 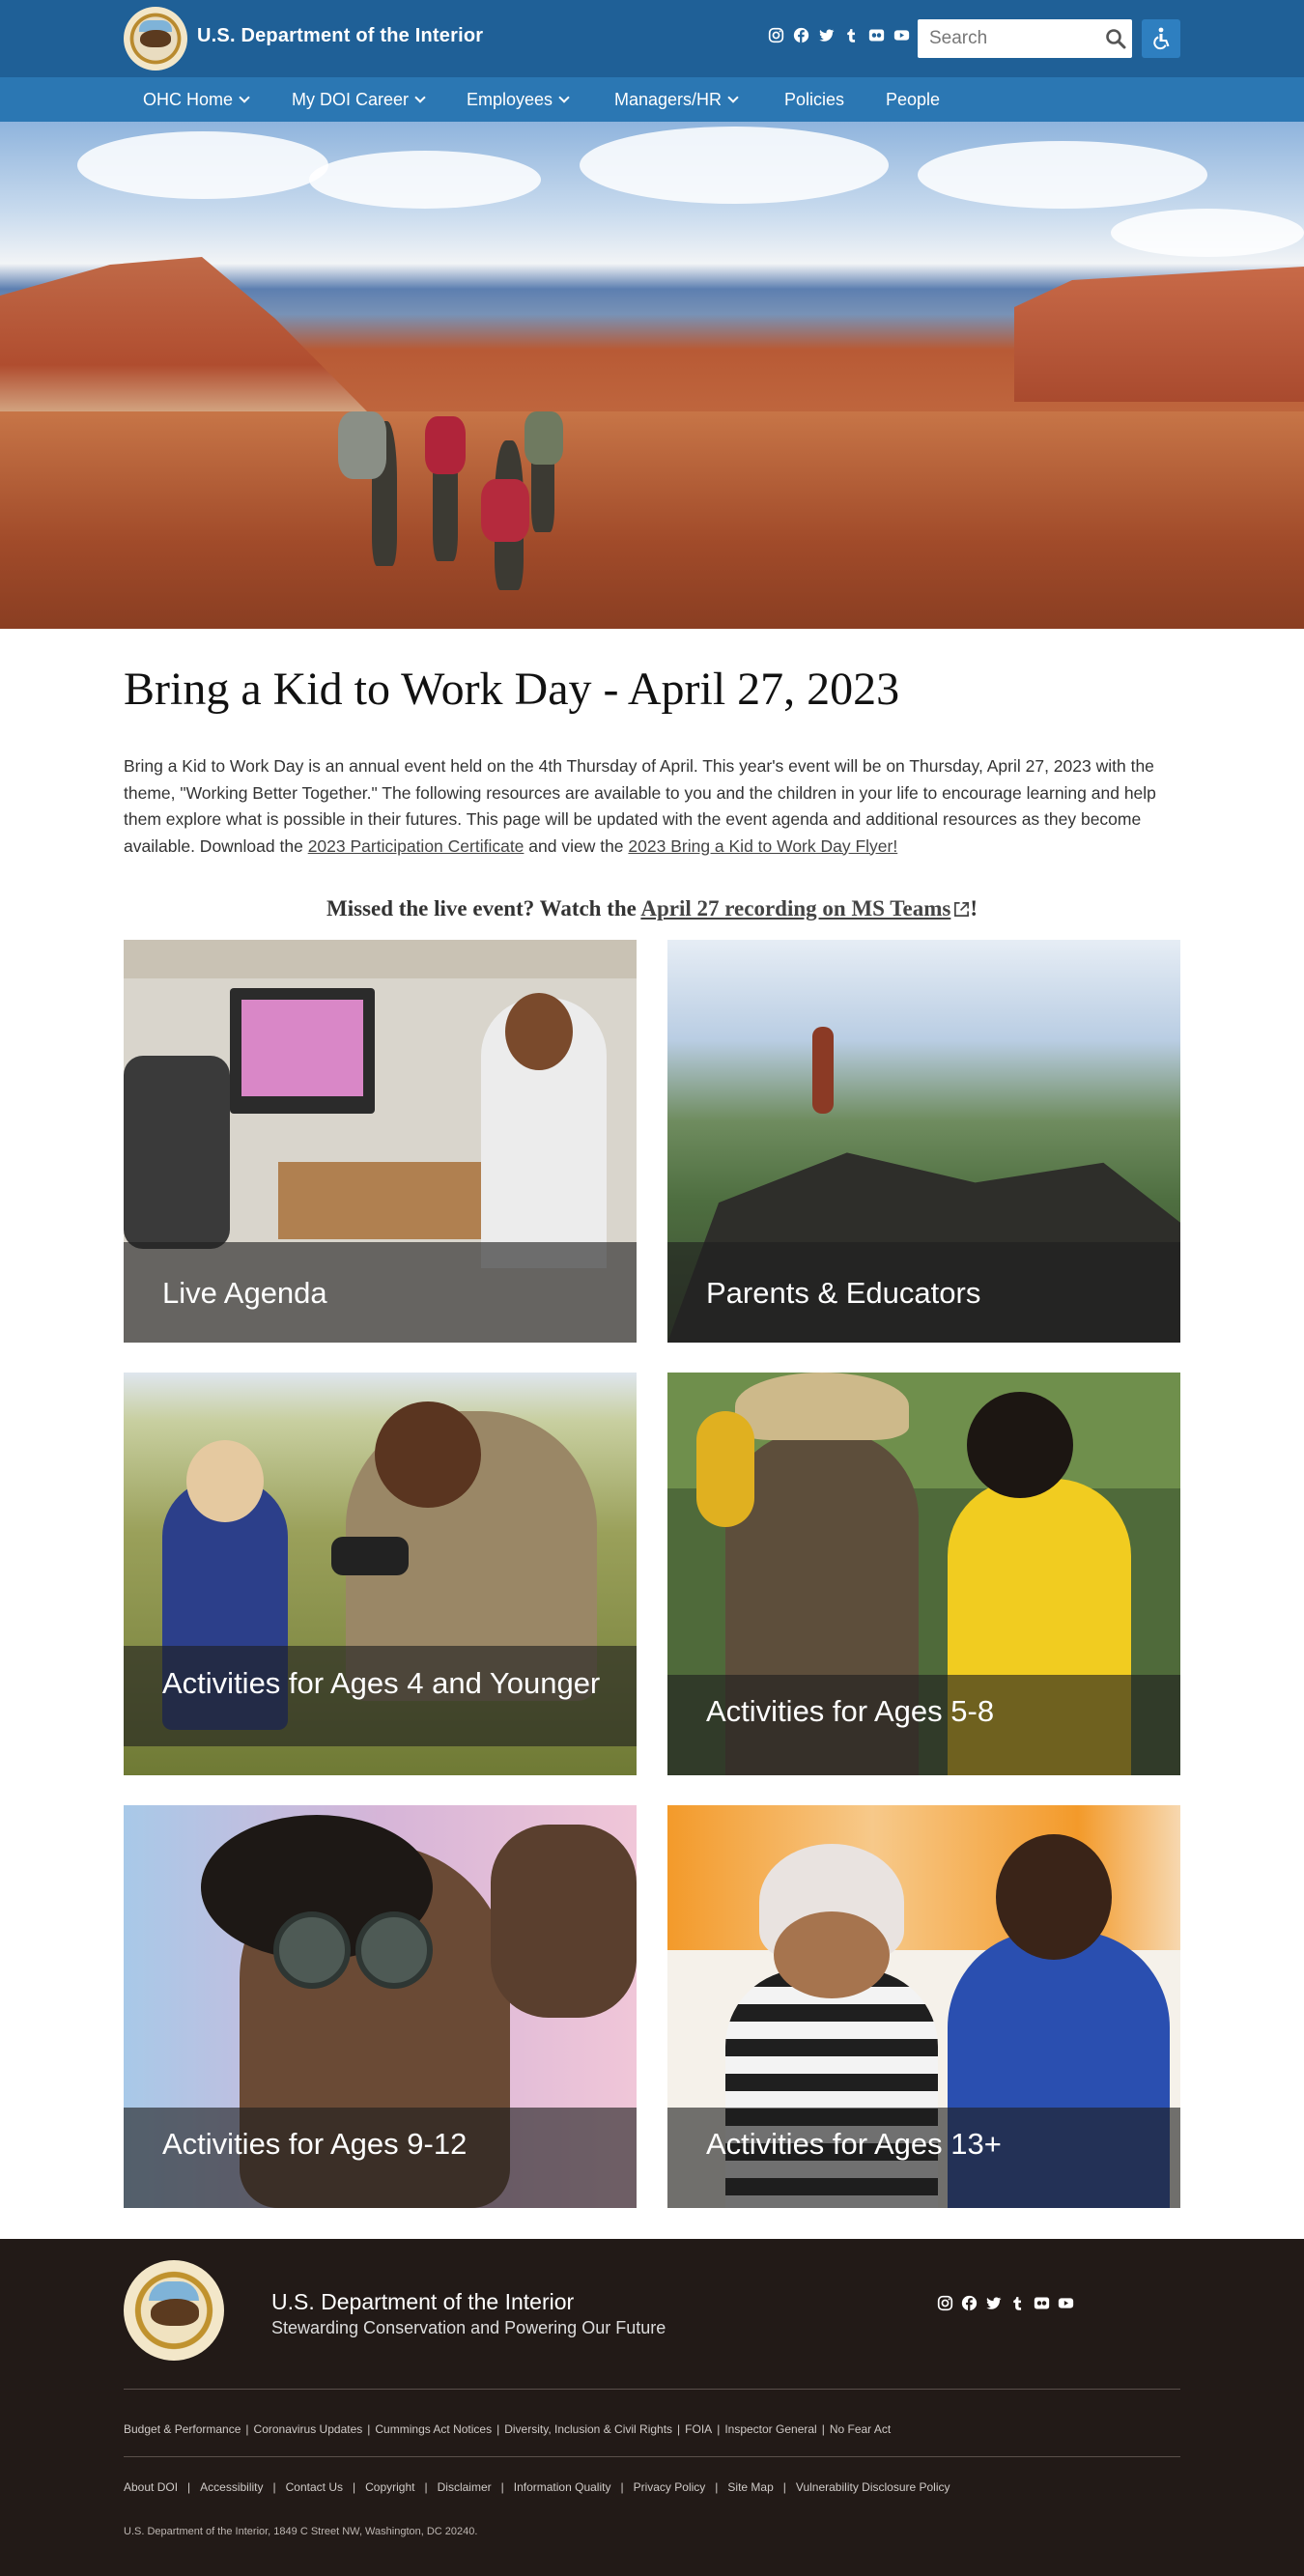 I want to click on hero-mesa-left, so click(x=183, y=334).